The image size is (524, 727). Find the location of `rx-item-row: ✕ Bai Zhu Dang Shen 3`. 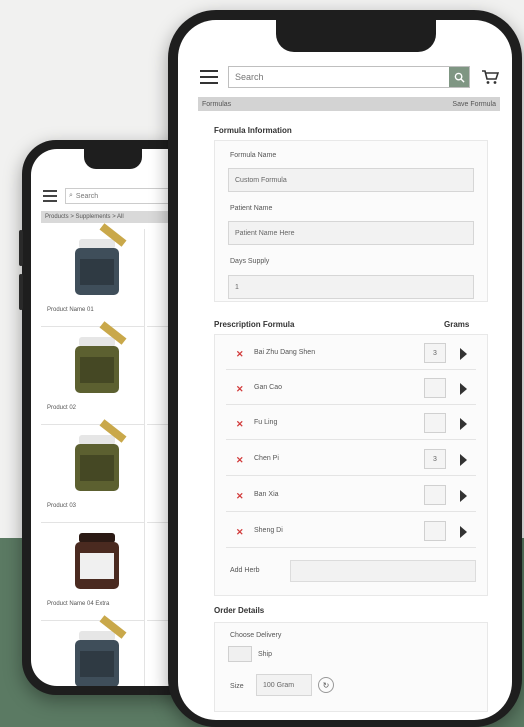

rx-item-row: ✕ Bai Zhu Dang Shen 3 is located at coordinates (351, 354).